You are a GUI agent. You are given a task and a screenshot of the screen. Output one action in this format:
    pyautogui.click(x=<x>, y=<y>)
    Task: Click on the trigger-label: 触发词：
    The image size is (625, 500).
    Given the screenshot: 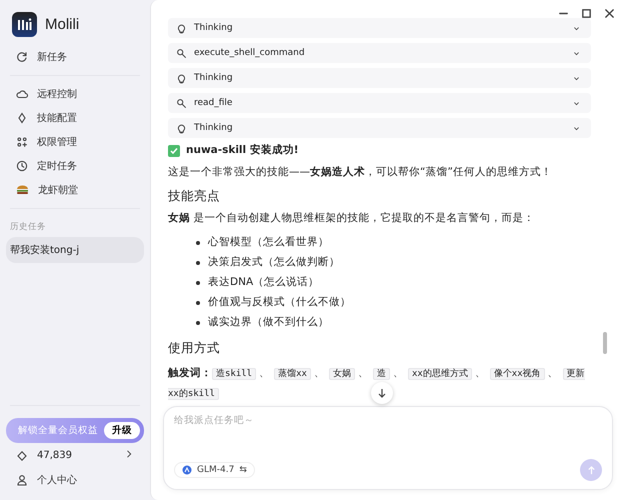 What is the action you would take?
    pyautogui.click(x=190, y=372)
    